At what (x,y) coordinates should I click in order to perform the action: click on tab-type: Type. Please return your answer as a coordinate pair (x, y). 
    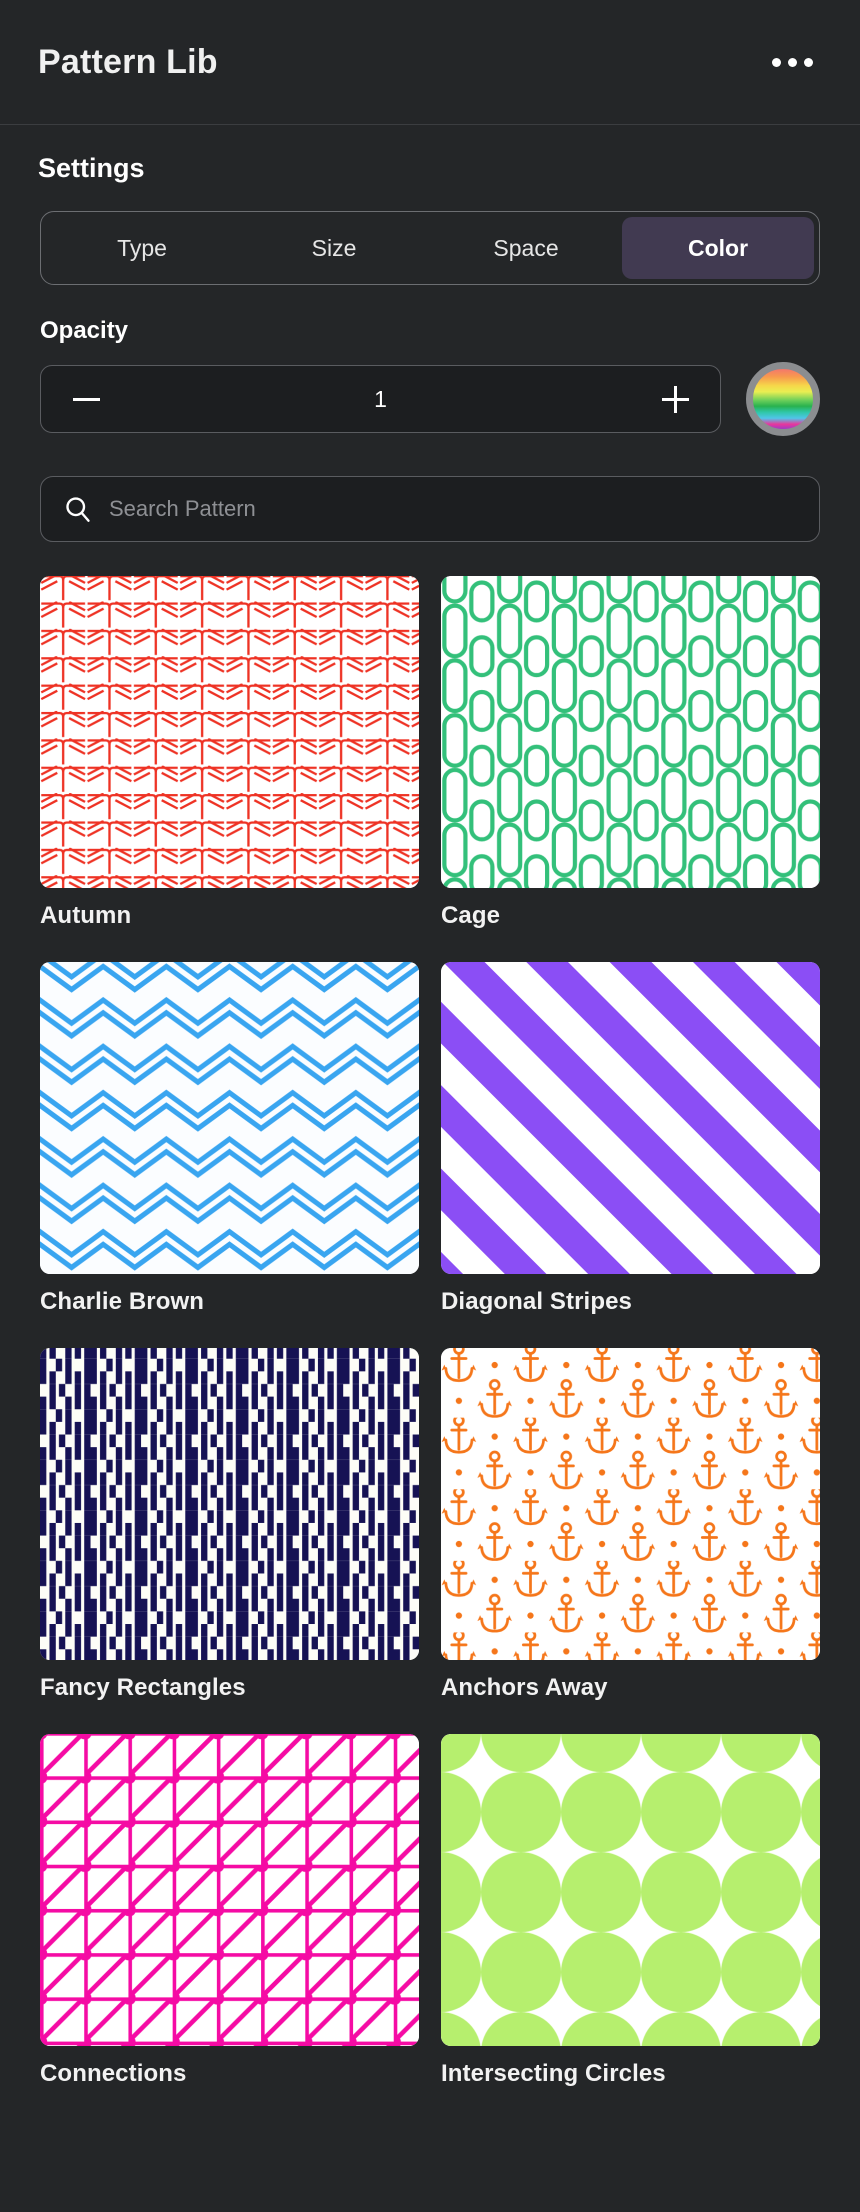
    Looking at the image, I should click on (142, 248).